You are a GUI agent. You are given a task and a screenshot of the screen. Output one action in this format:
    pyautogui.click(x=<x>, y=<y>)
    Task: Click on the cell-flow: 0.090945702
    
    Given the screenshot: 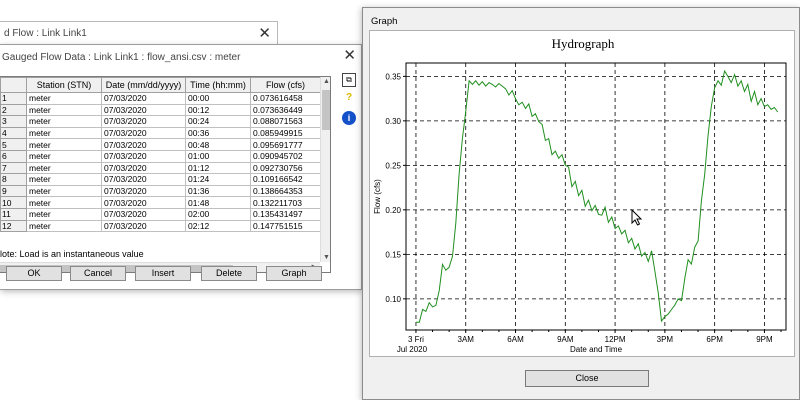 What is the action you would take?
    pyautogui.click(x=285, y=156)
    